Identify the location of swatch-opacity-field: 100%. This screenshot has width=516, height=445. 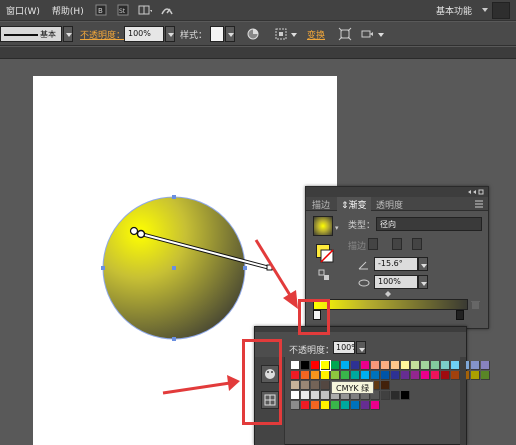
(344, 347).